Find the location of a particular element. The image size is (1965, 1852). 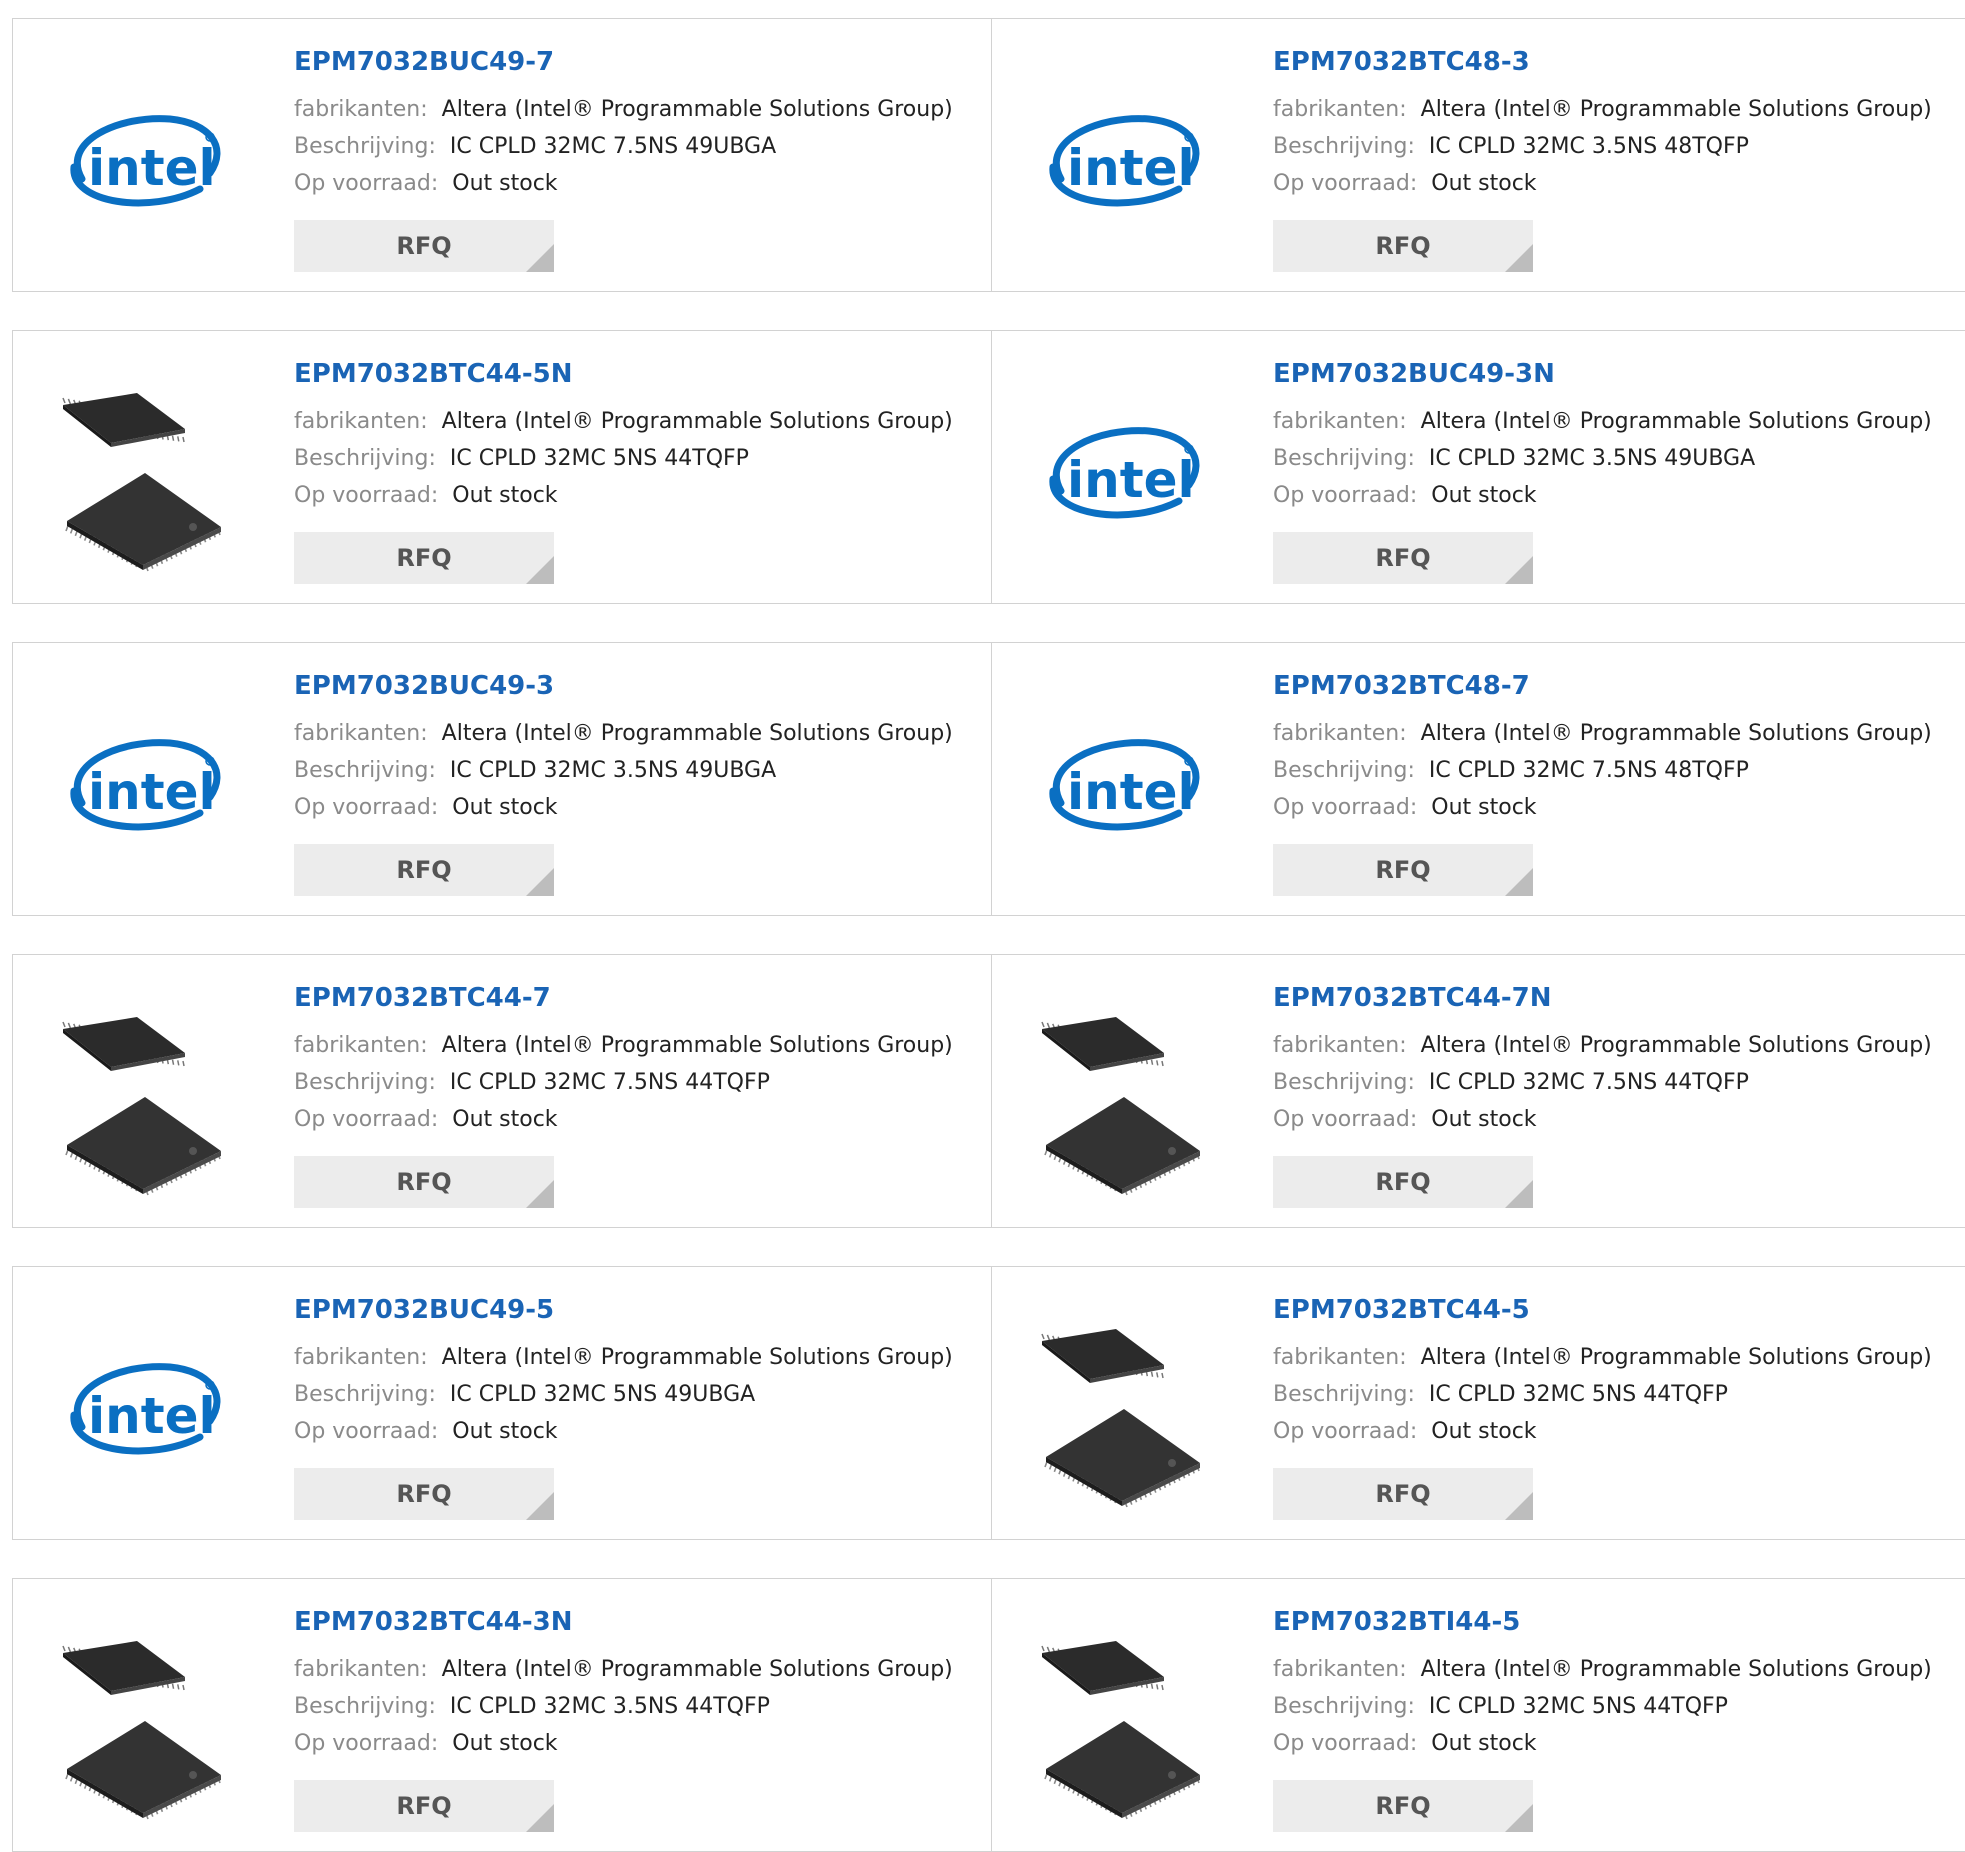

part-number-link: EPM7032BUC49-3N is located at coordinates (1414, 374).